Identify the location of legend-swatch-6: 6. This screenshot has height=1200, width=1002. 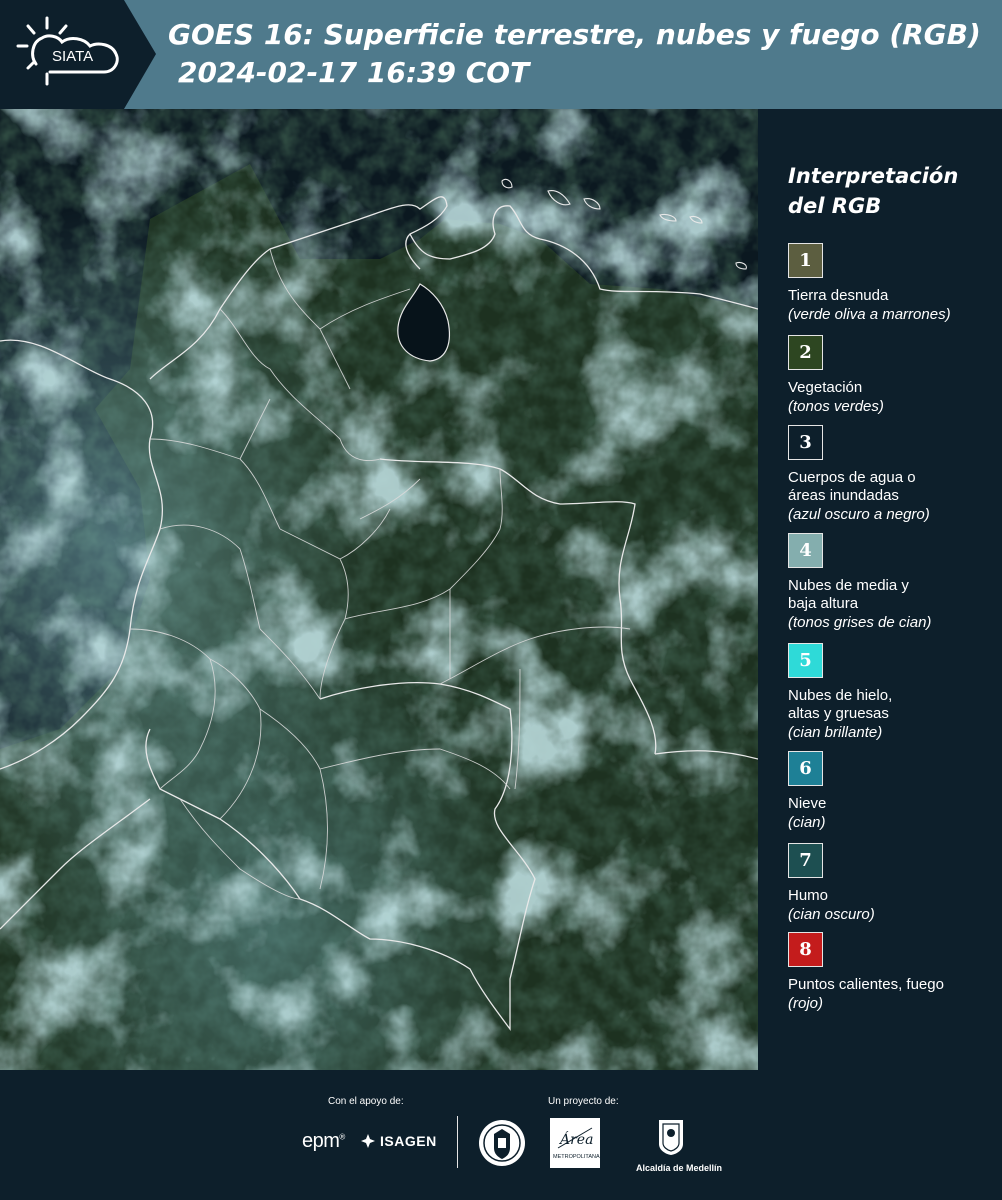
(805, 768).